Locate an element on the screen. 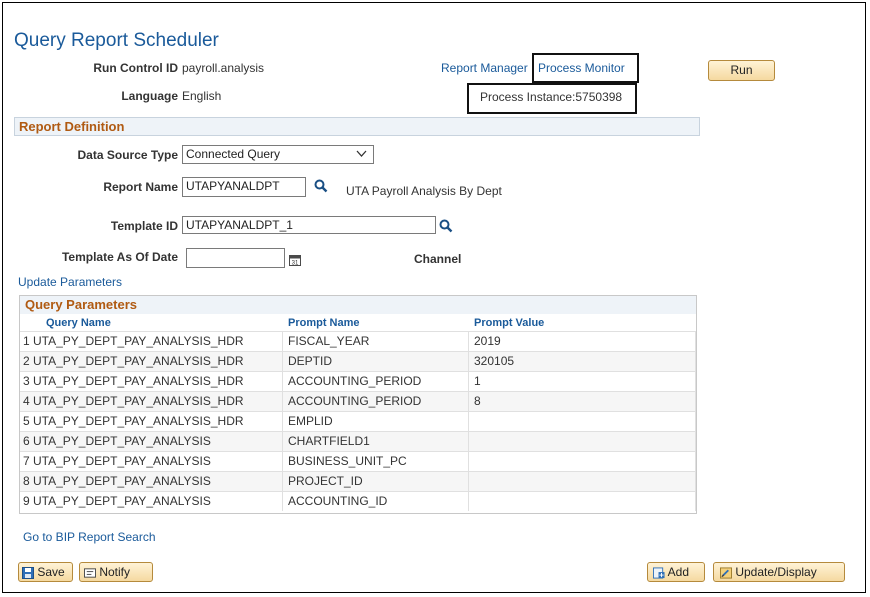 This screenshot has height=597, width=870. report-definition-header: Report Definition is located at coordinates (357, 126).